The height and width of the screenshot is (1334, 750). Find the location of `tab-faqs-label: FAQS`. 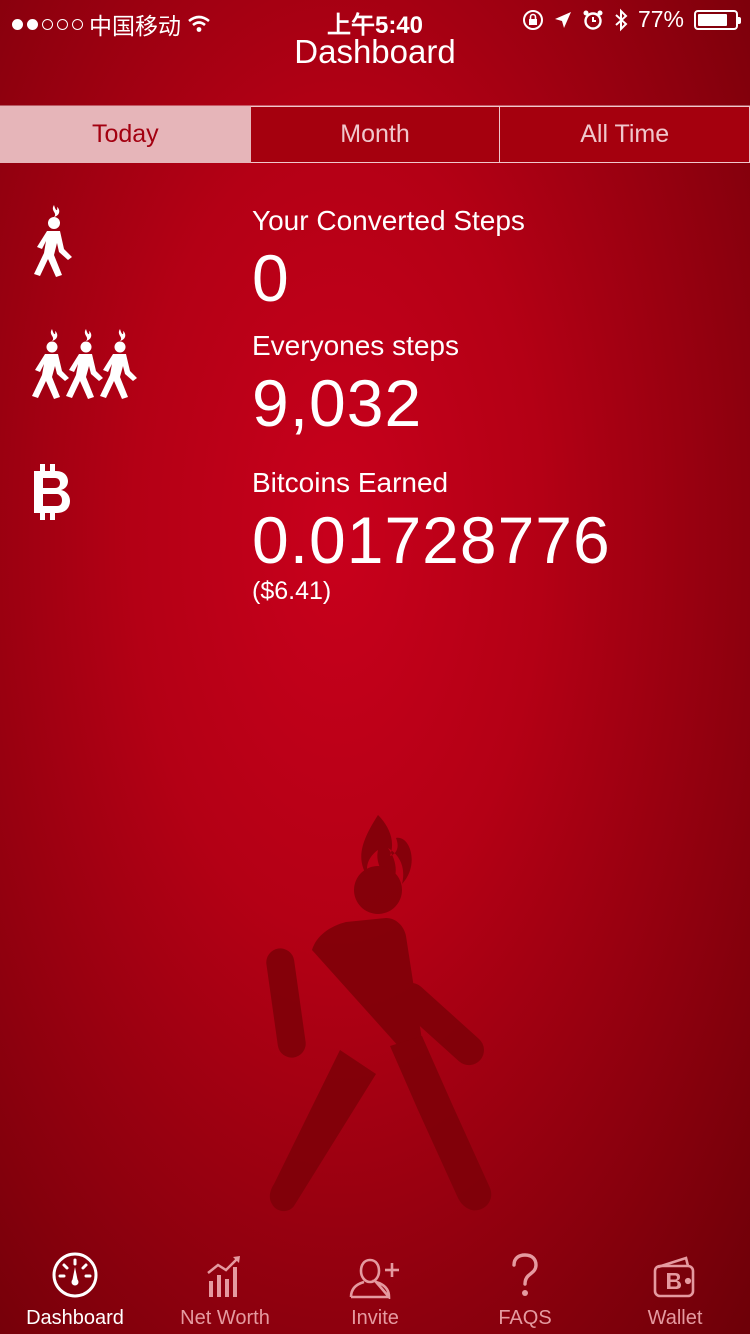

tab-faqs-label: FAQS is located at coordinates (525, 1318).